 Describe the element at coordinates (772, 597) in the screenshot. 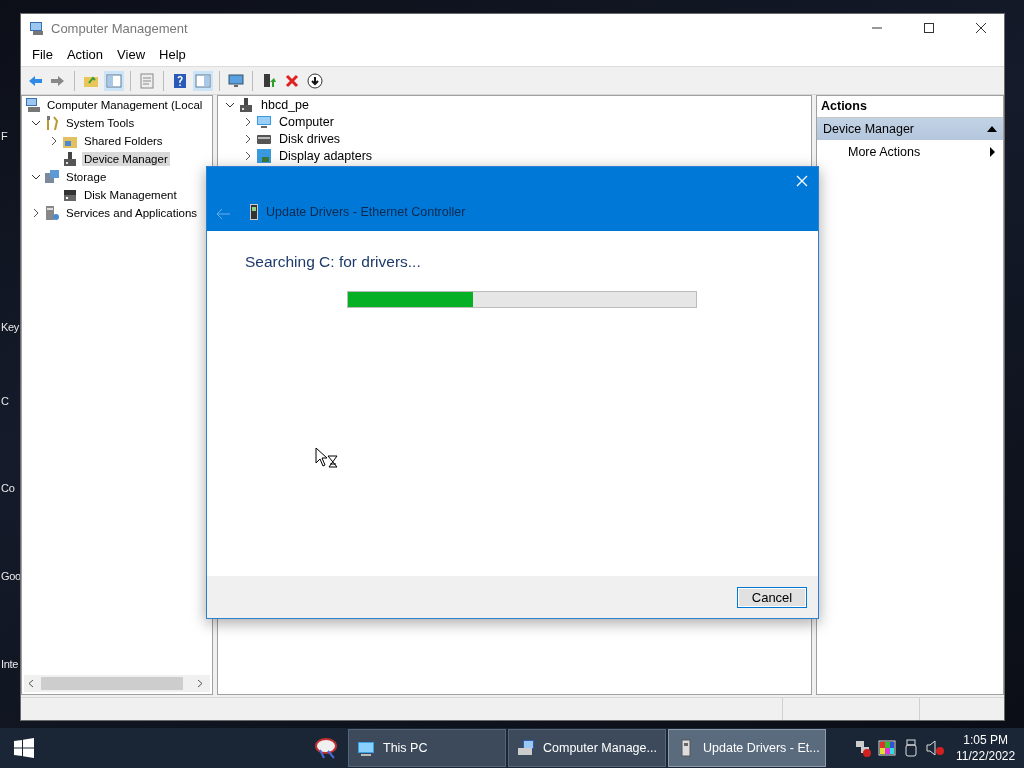

I see `cancel-button: Cancel` at that location.